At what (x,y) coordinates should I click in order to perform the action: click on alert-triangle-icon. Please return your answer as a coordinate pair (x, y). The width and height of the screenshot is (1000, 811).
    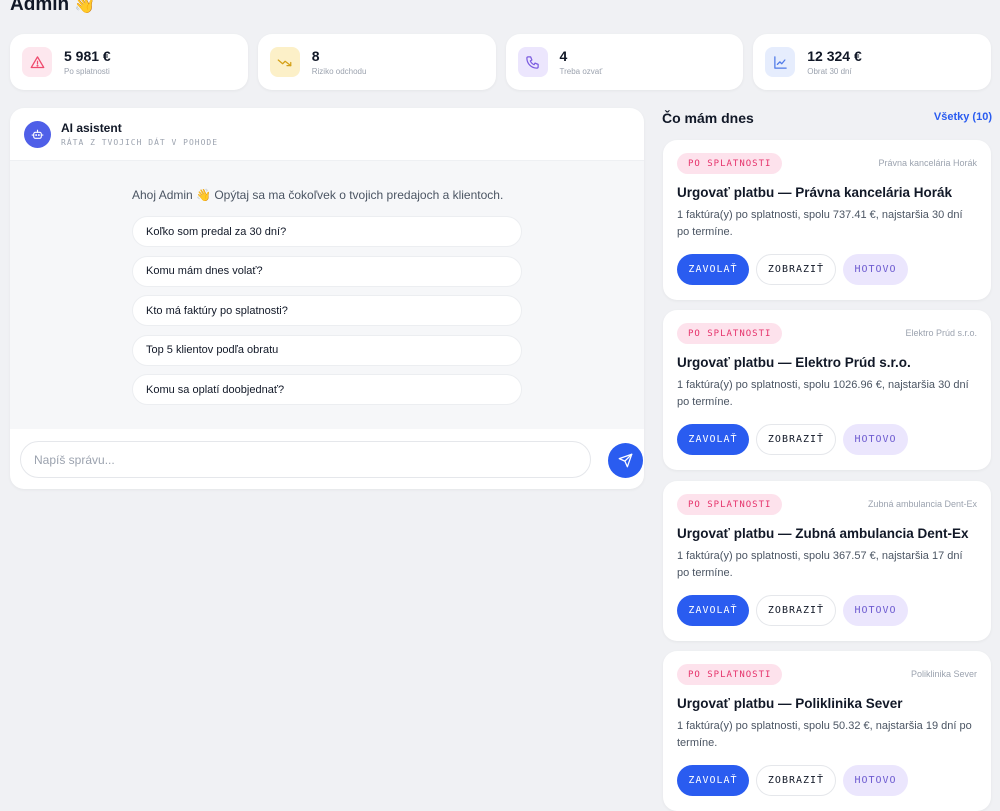
    Looking at the image, I should click on (37, 62).